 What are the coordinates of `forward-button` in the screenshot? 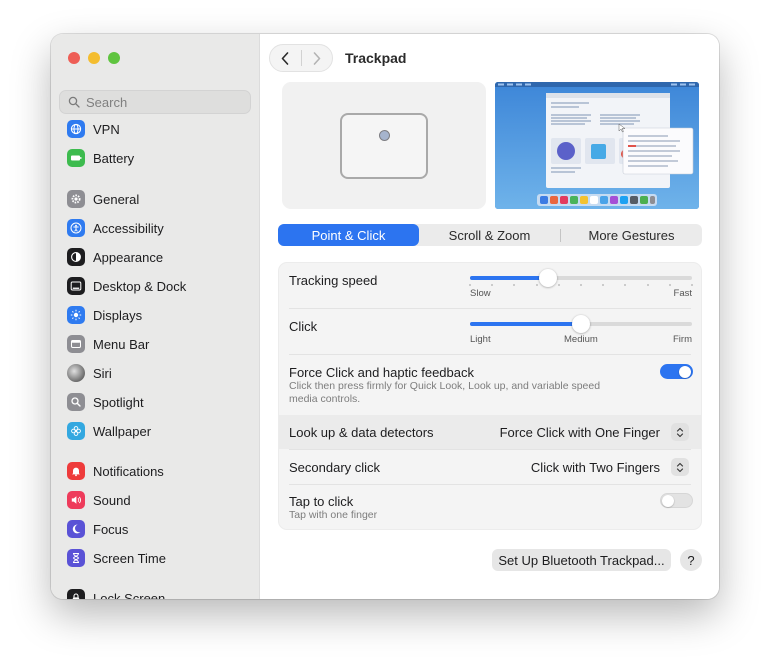 It's located at (317, 58).